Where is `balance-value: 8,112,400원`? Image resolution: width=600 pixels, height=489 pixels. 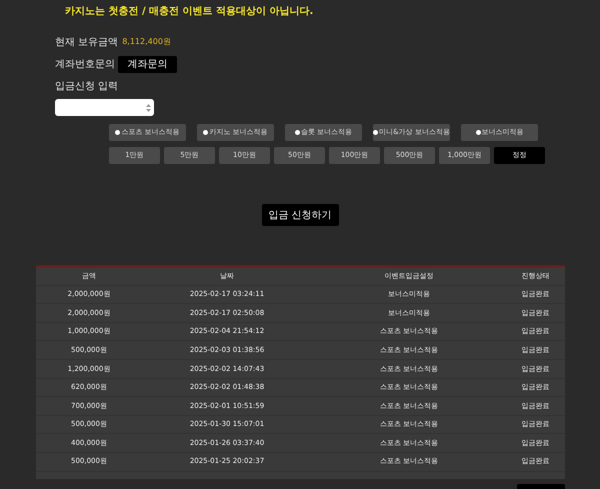
balance-value: 8,112,400원 is located at coordinates (146, 42).